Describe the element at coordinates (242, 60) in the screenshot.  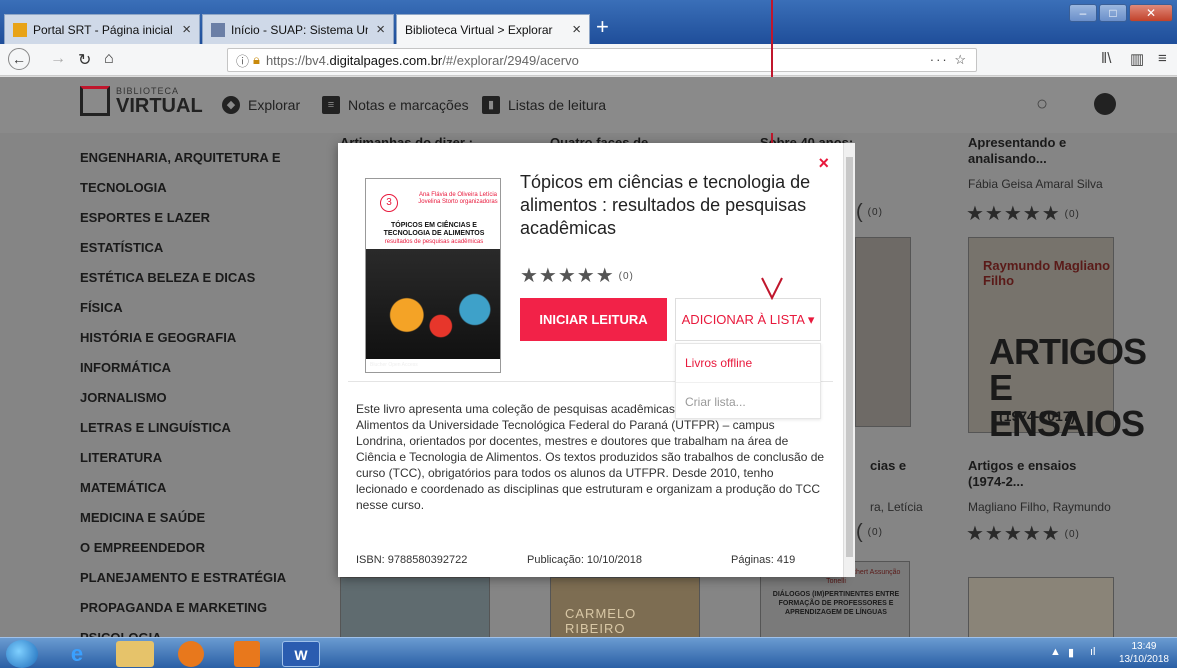
I see `info-icon: ⓘ` at that location.